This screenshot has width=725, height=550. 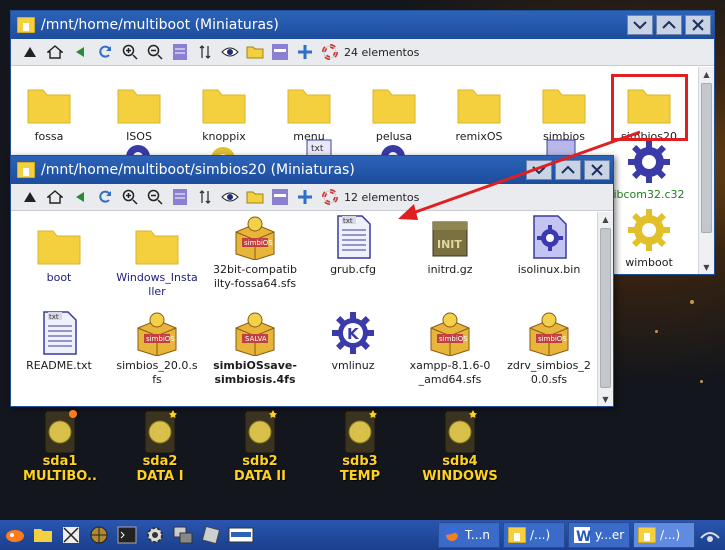 I want to click on package-icon, so click(x=211, y=535).